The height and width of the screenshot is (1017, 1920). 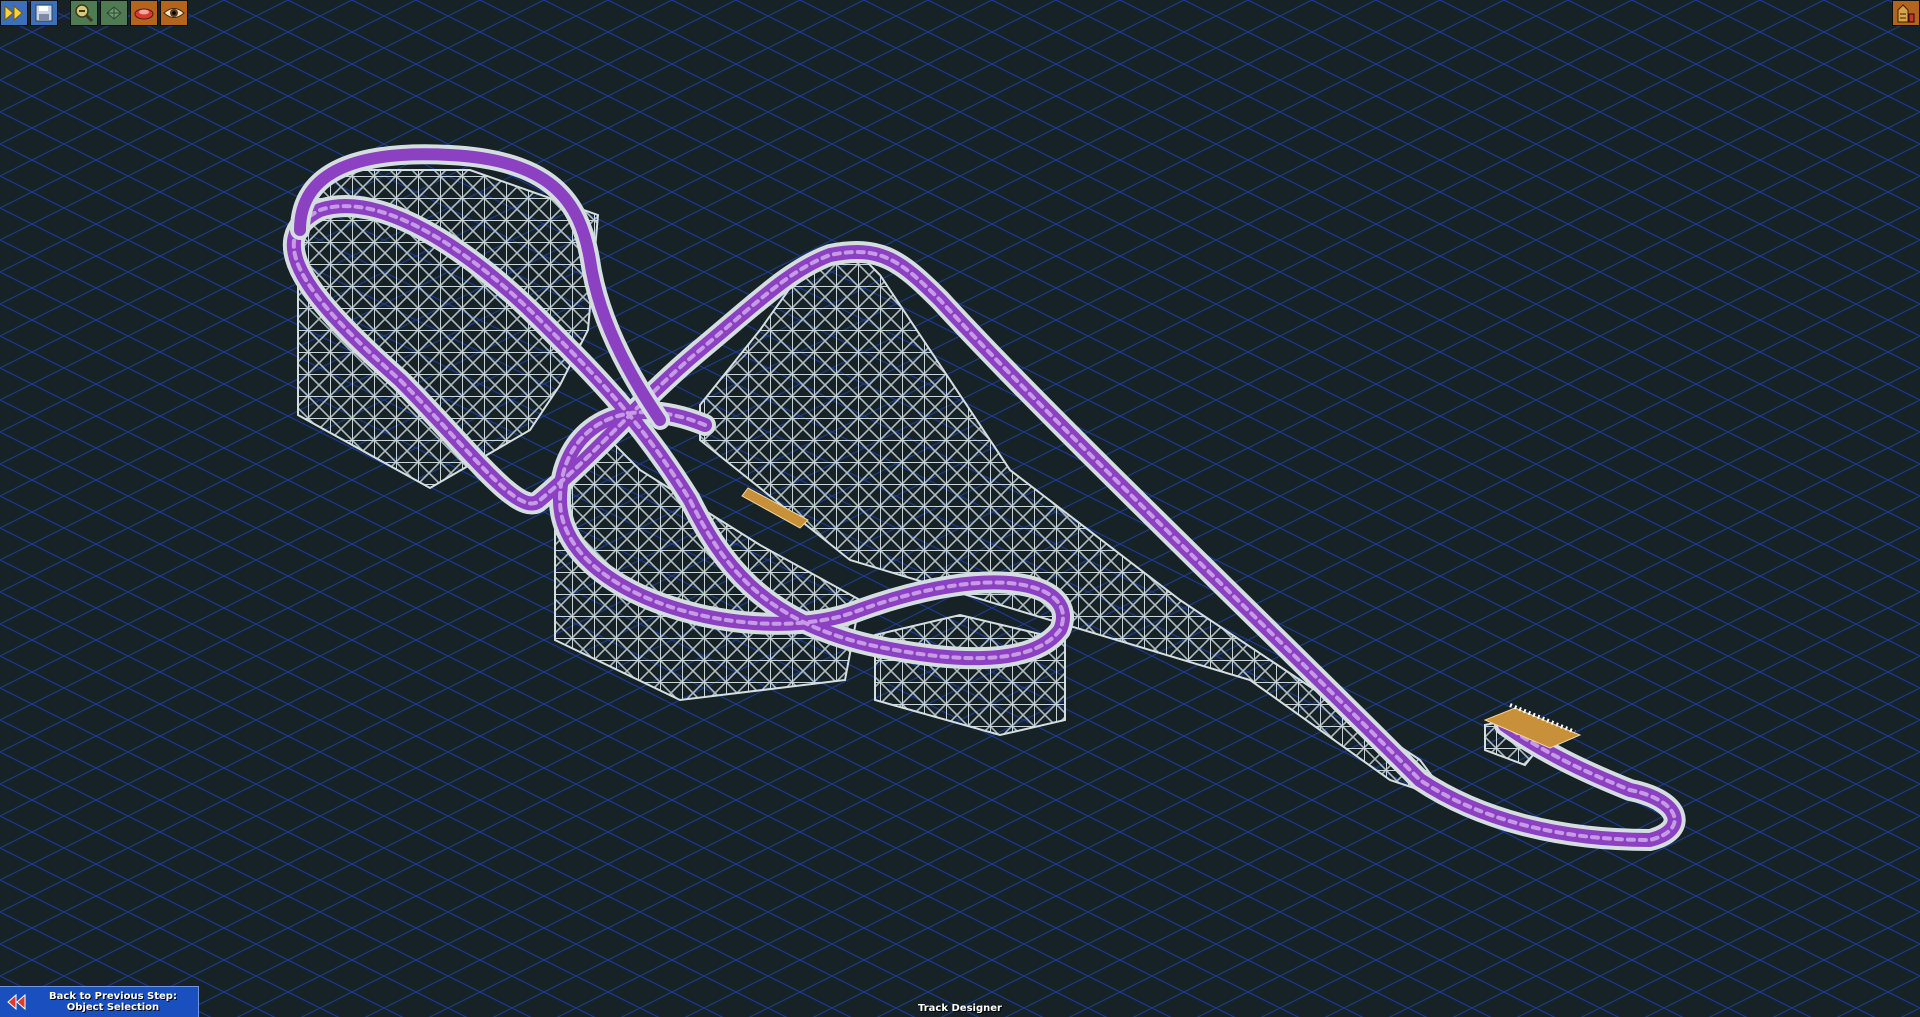 I want to click on rotate-view-button, so click(x=114, y=13).